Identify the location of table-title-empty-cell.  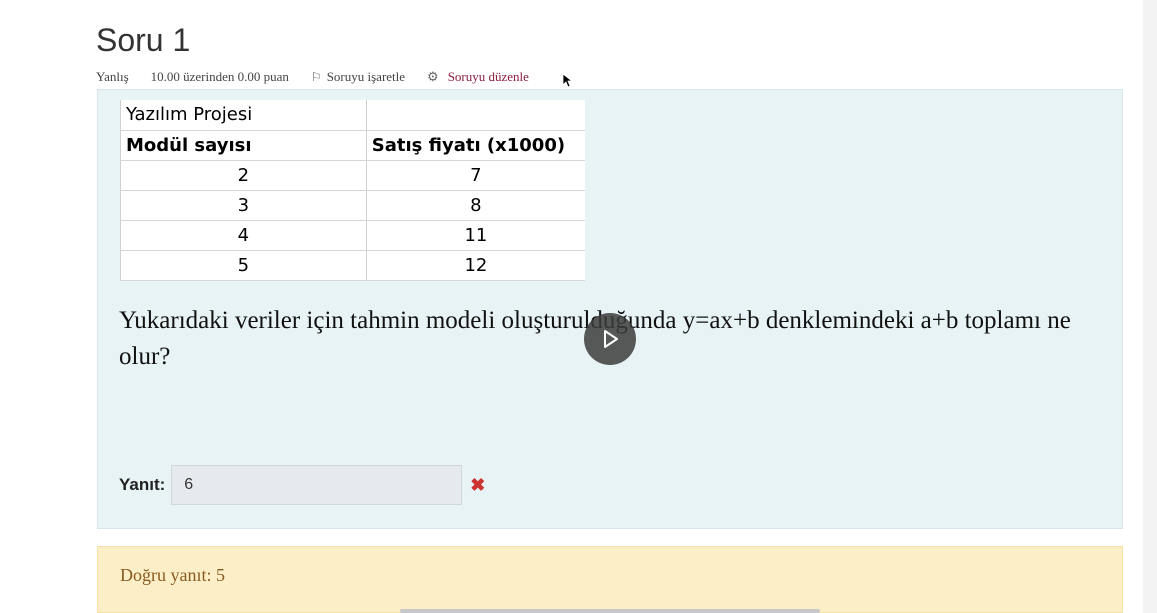
(475, 115).